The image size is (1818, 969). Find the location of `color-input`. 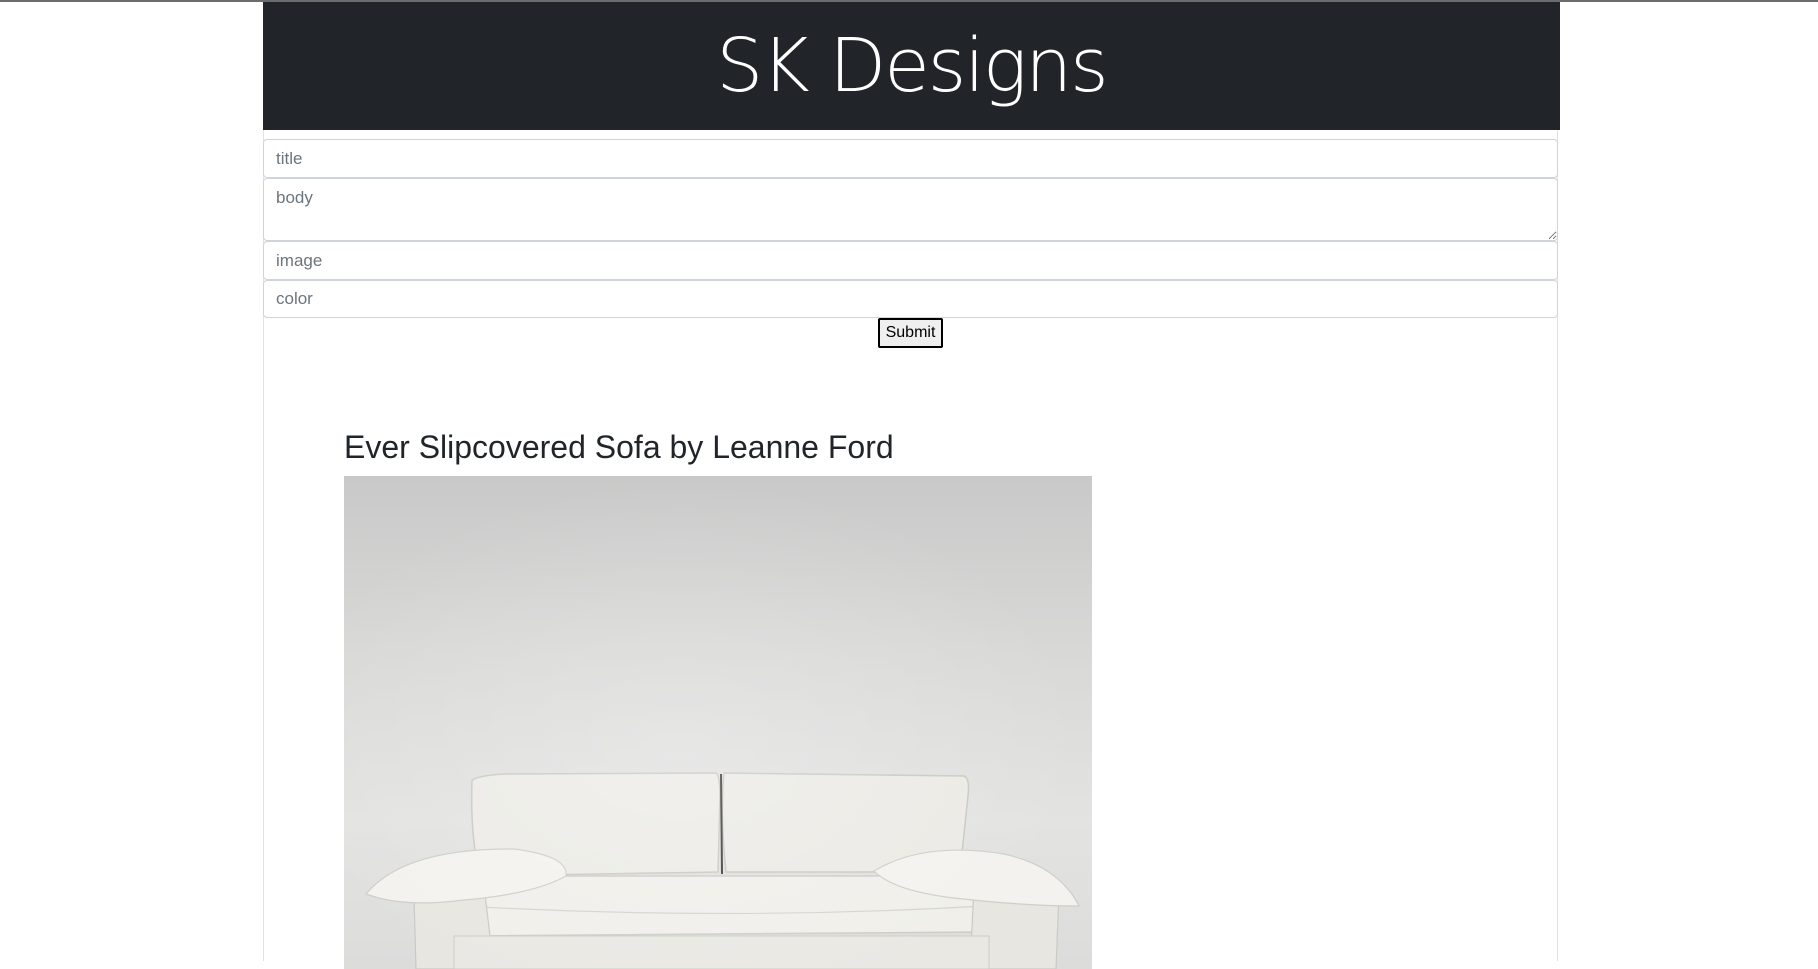

color-input is located at coordinates (910, 299).